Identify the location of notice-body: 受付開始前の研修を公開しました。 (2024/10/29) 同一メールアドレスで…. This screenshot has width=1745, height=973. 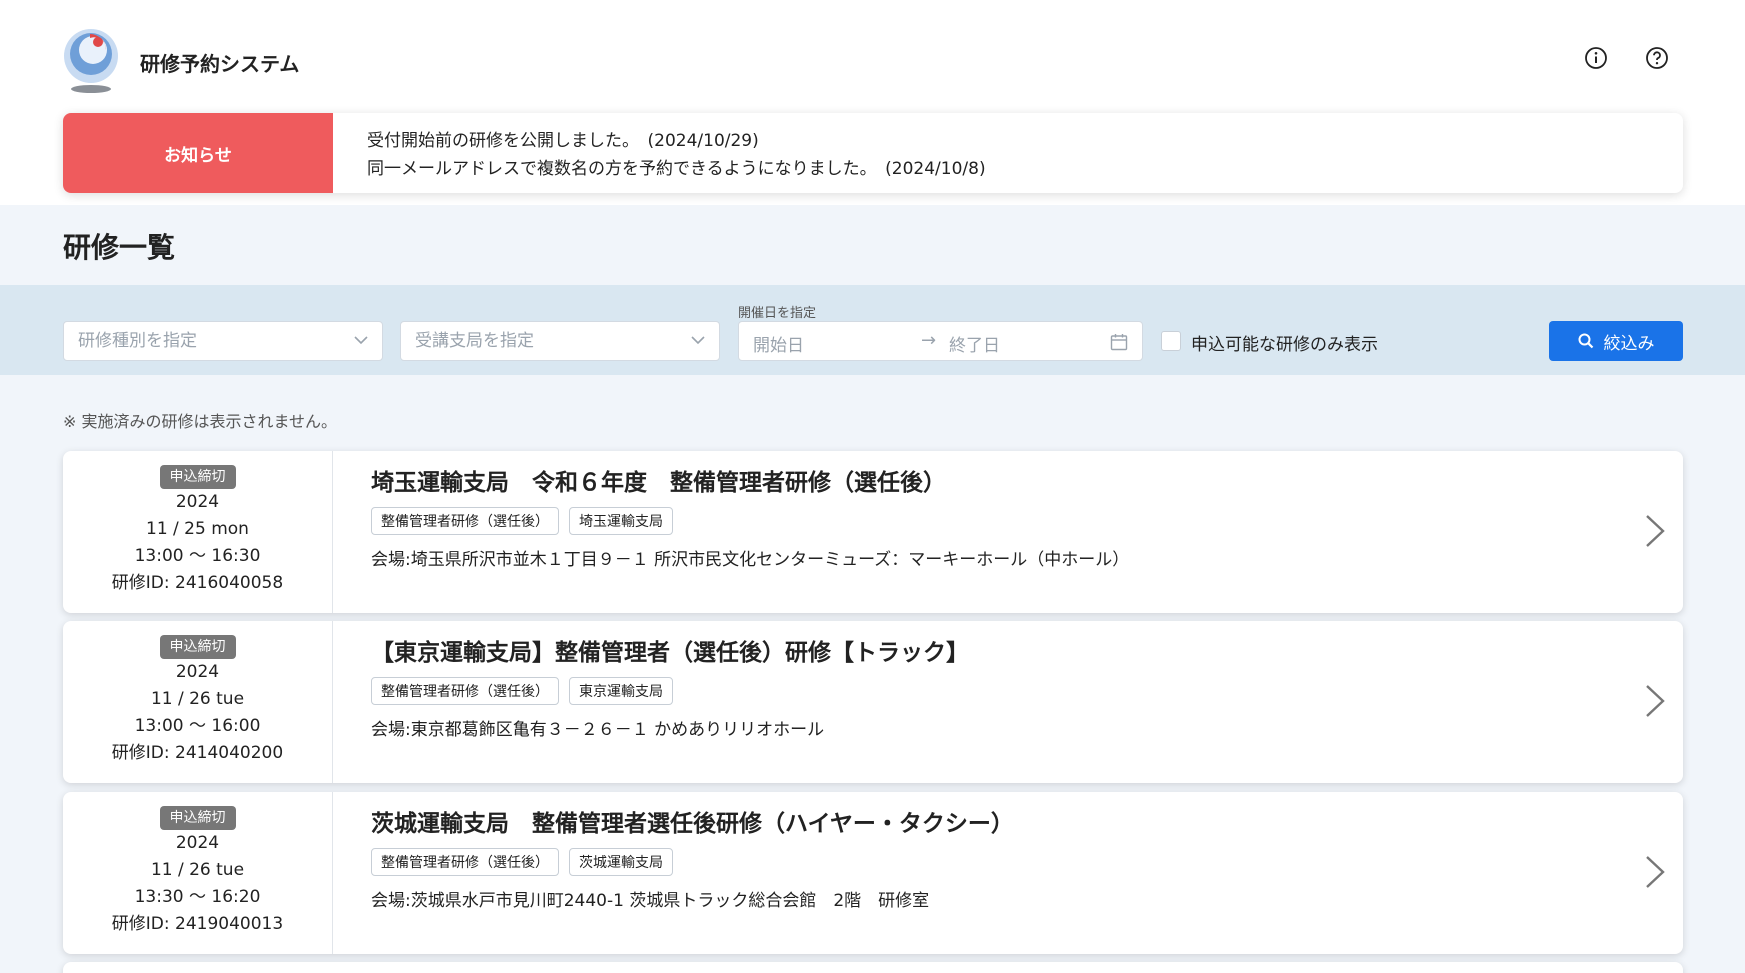
(659, 153).